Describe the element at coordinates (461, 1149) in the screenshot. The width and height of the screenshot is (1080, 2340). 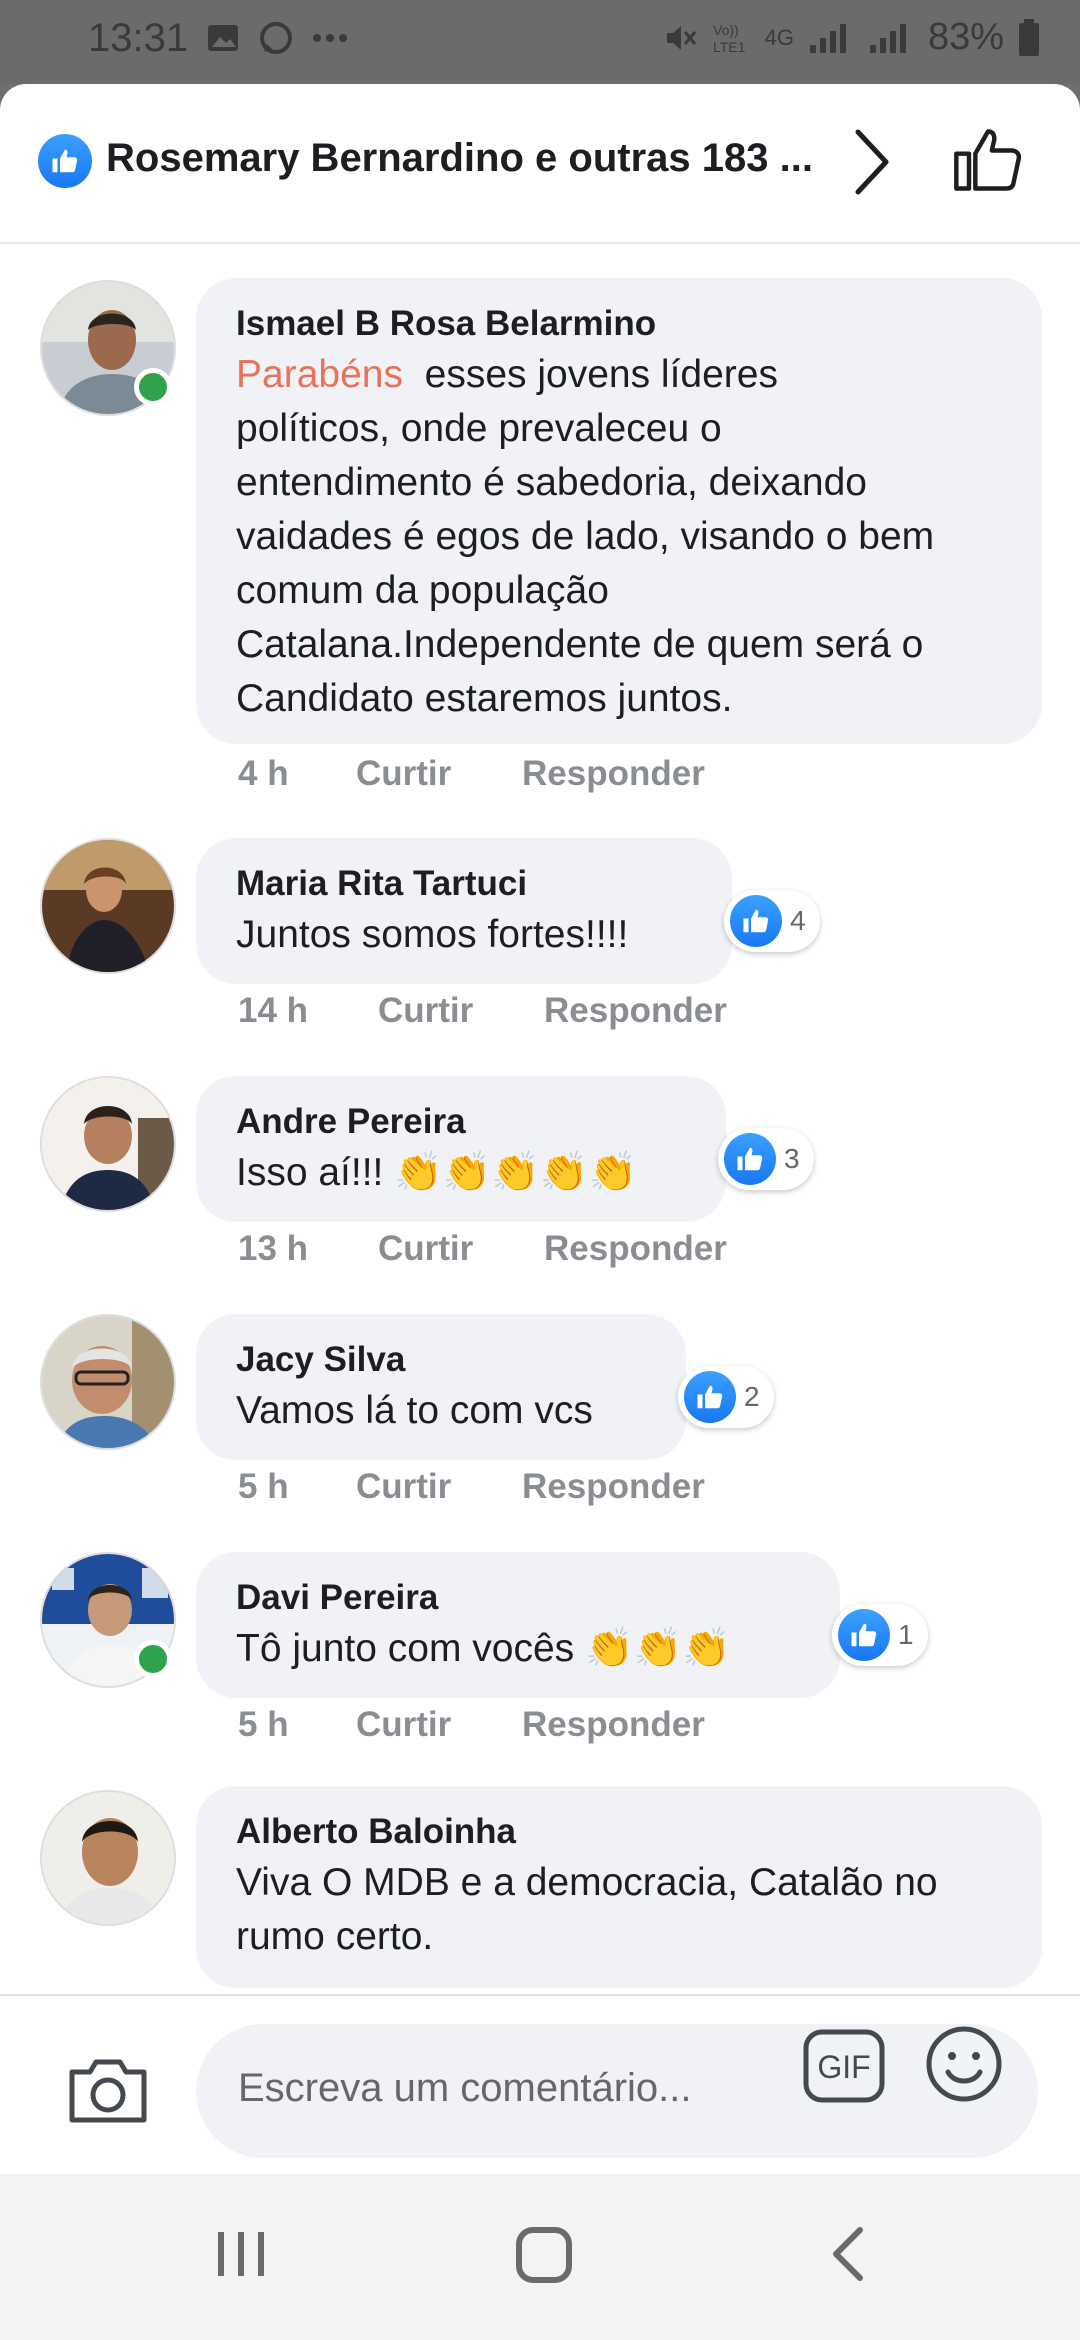
I see `comment-bubble: Andre Pereira Isso aí!!! 👏👏👏👏👏` at that location.